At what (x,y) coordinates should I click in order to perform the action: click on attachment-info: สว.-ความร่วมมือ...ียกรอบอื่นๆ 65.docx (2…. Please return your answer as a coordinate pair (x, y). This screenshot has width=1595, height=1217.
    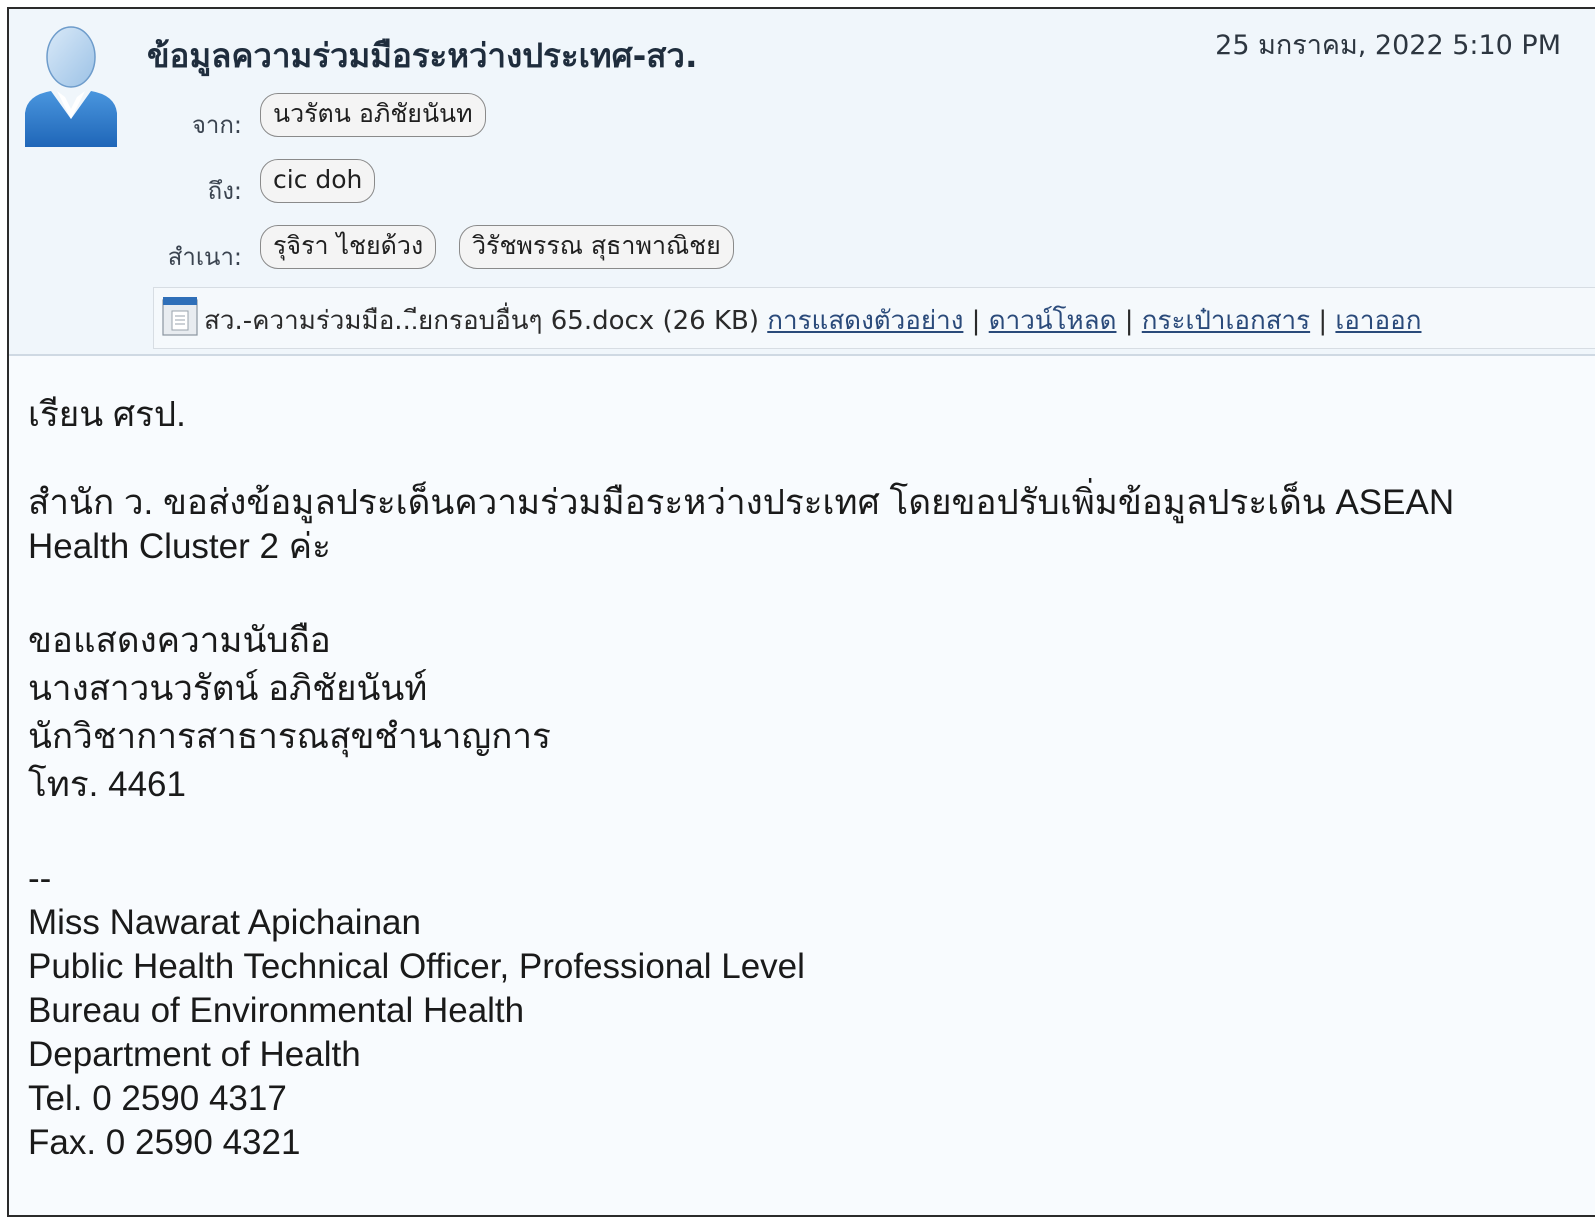
    Looking at the image, I should click on (813, 320).